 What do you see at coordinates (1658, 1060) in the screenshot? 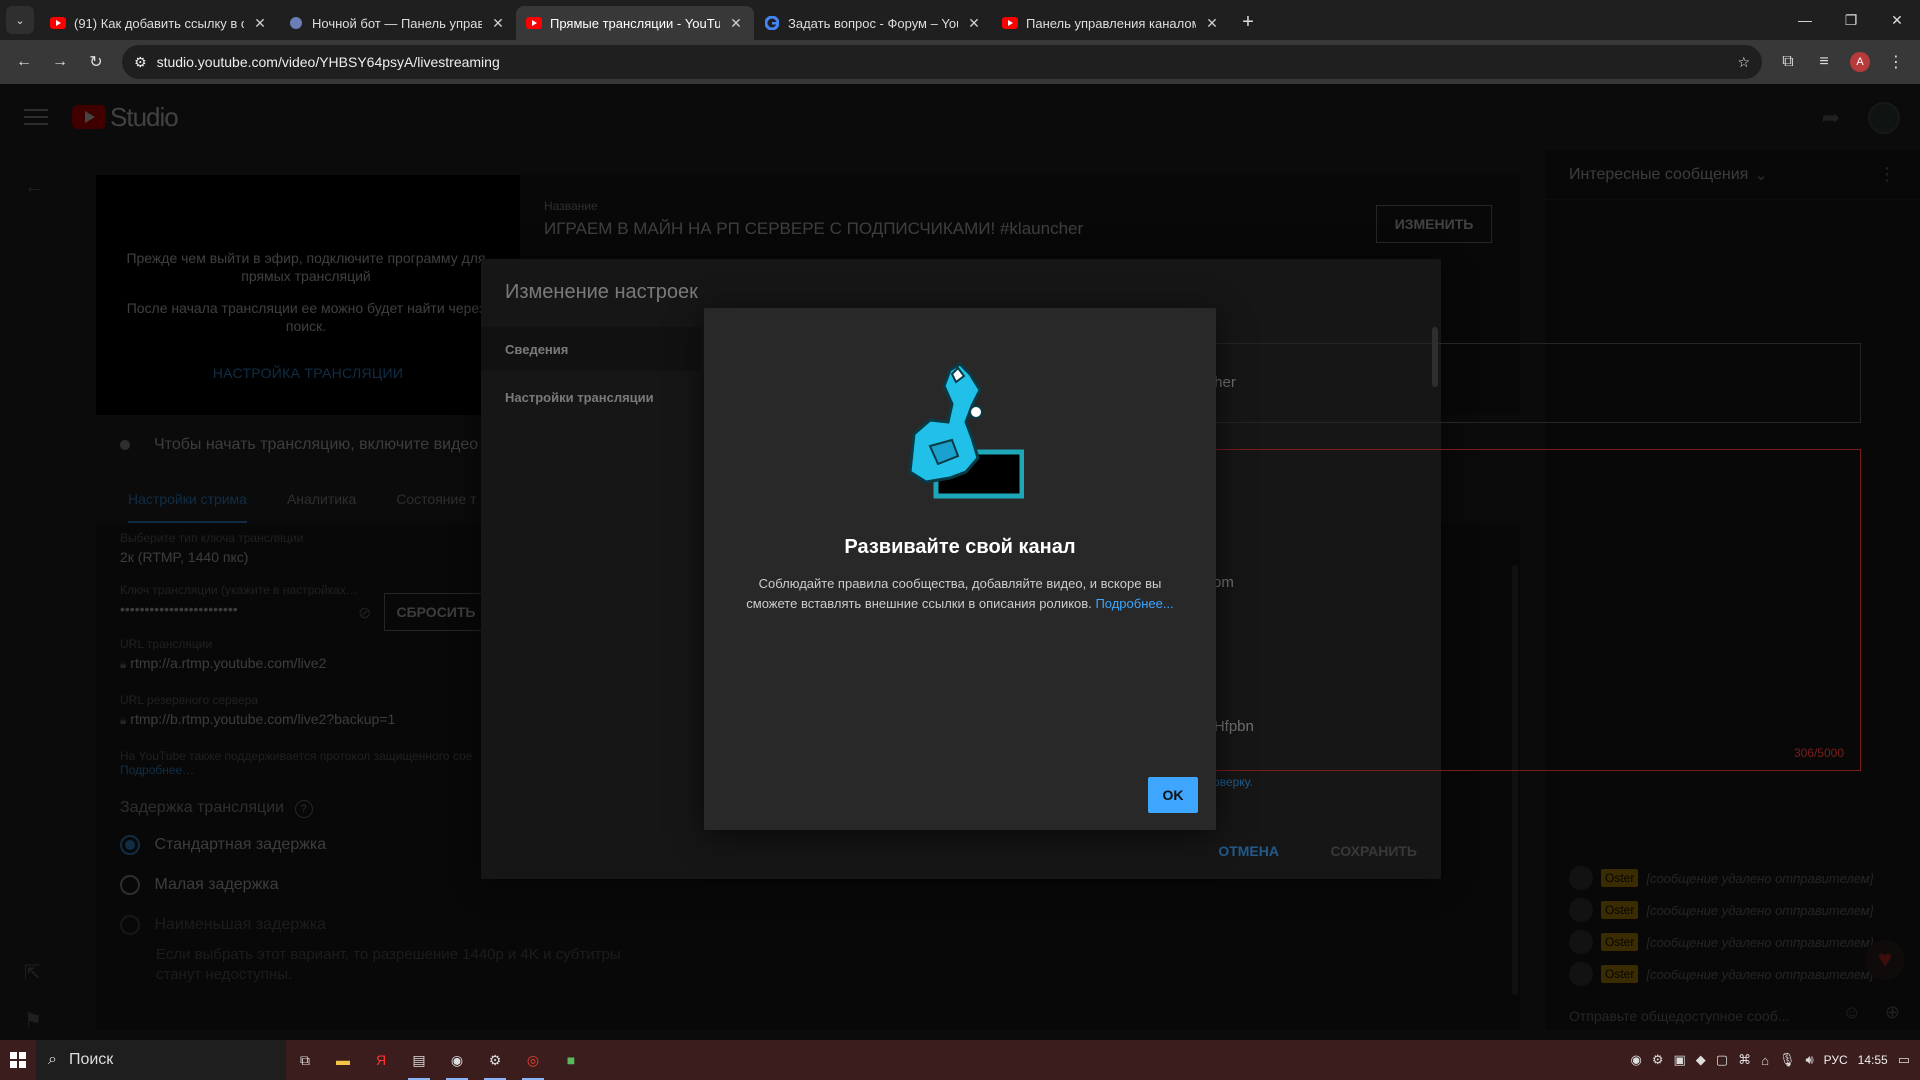
I see `steam-tray-icon: ⚙` at bounding box center [1658, 1060].